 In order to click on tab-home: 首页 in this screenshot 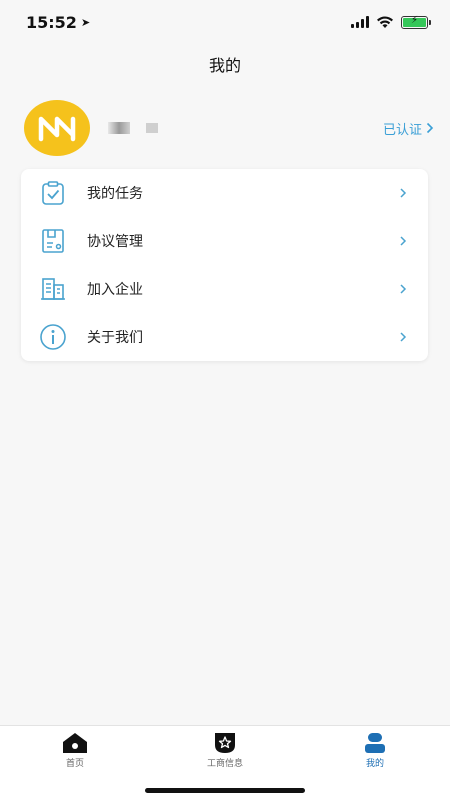, I will do `click(75, 750)`.